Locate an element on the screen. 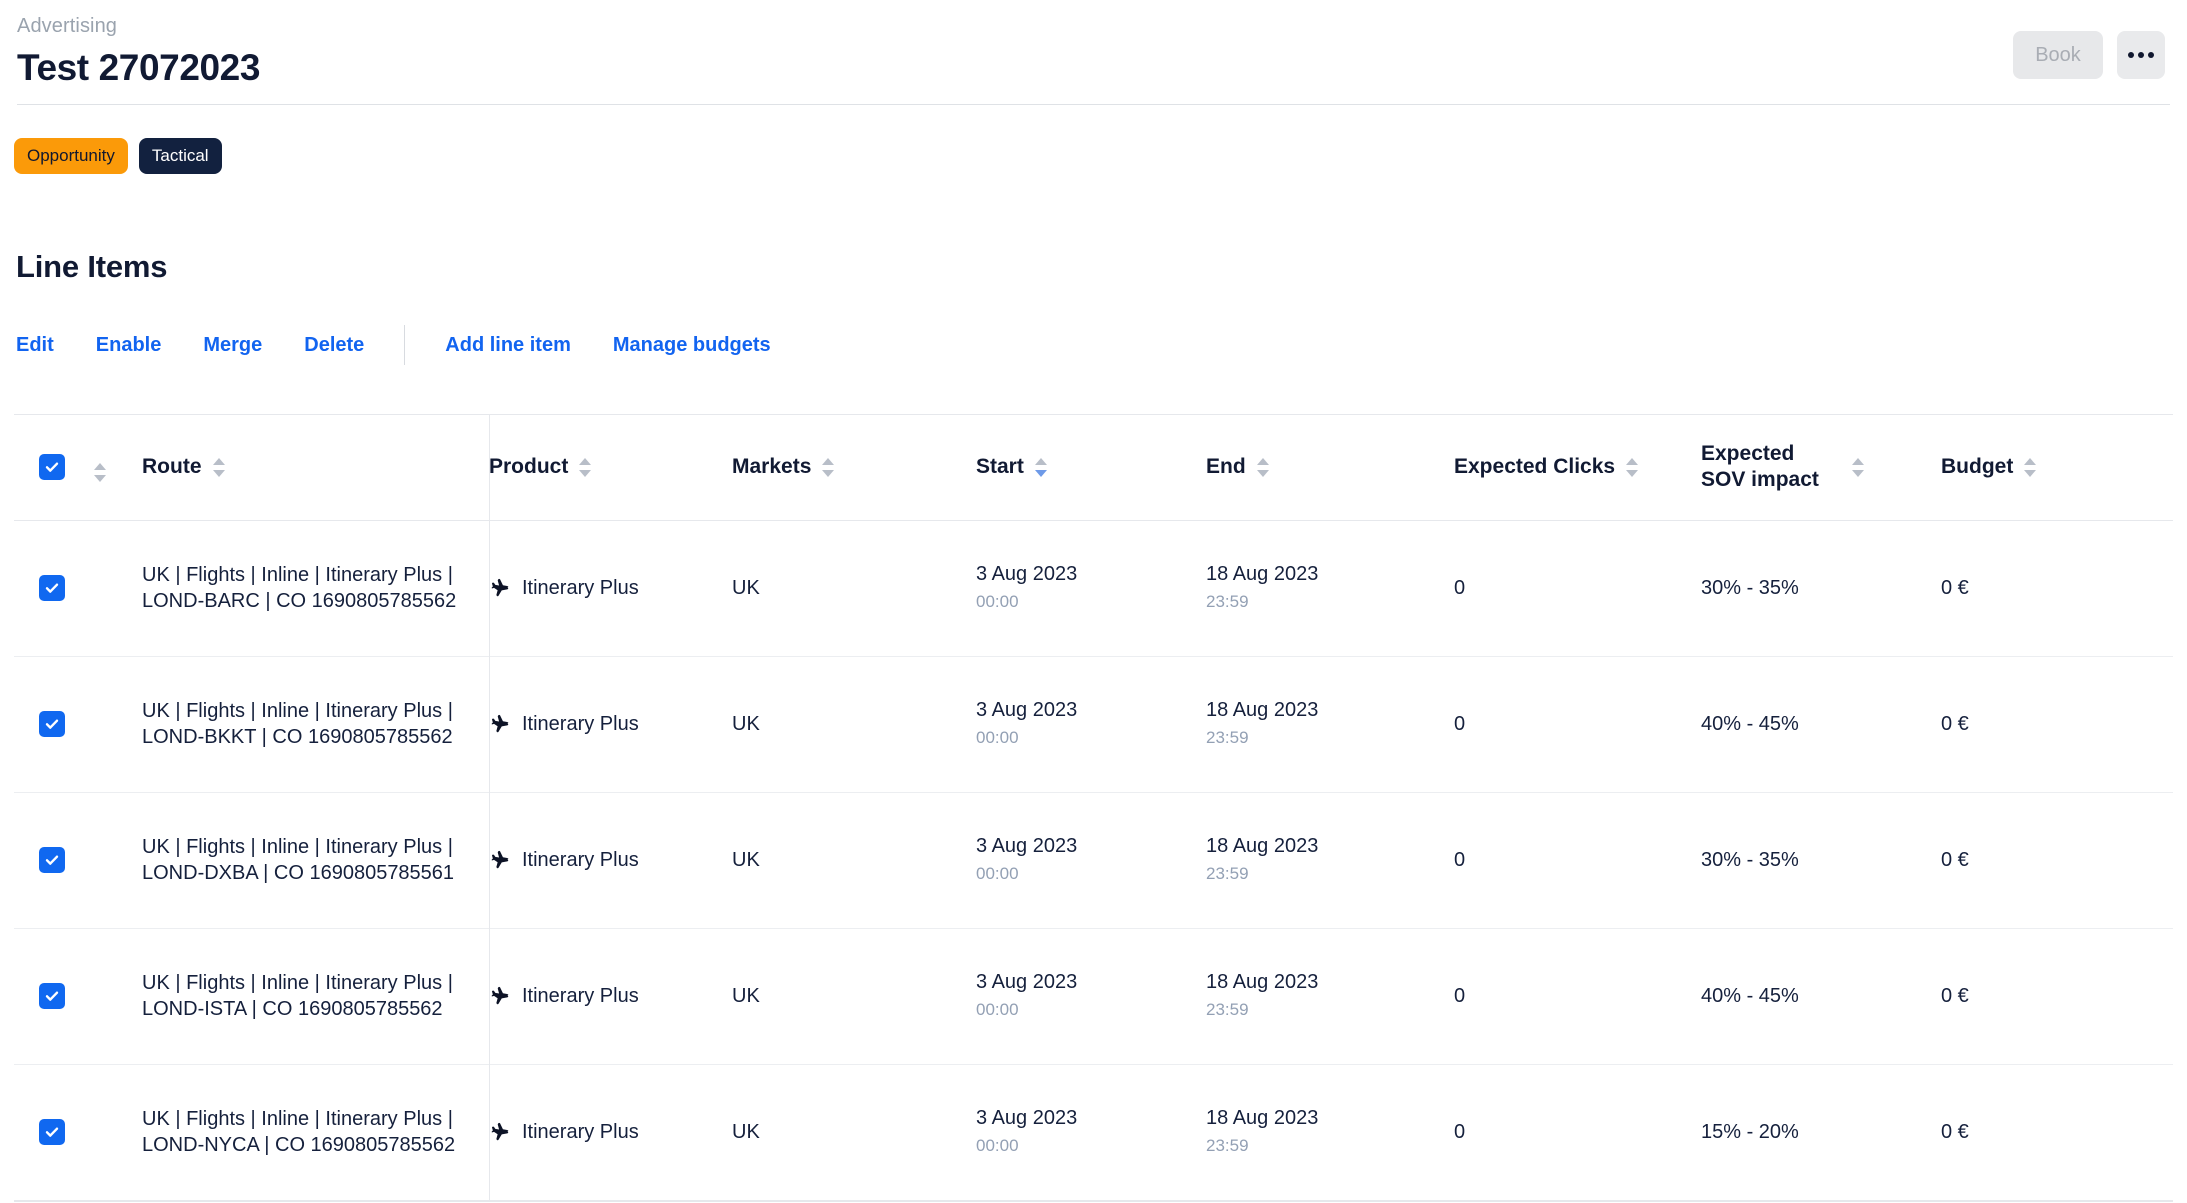  sort-toggle-expected-clicks is located at coordinates (1632, 467).